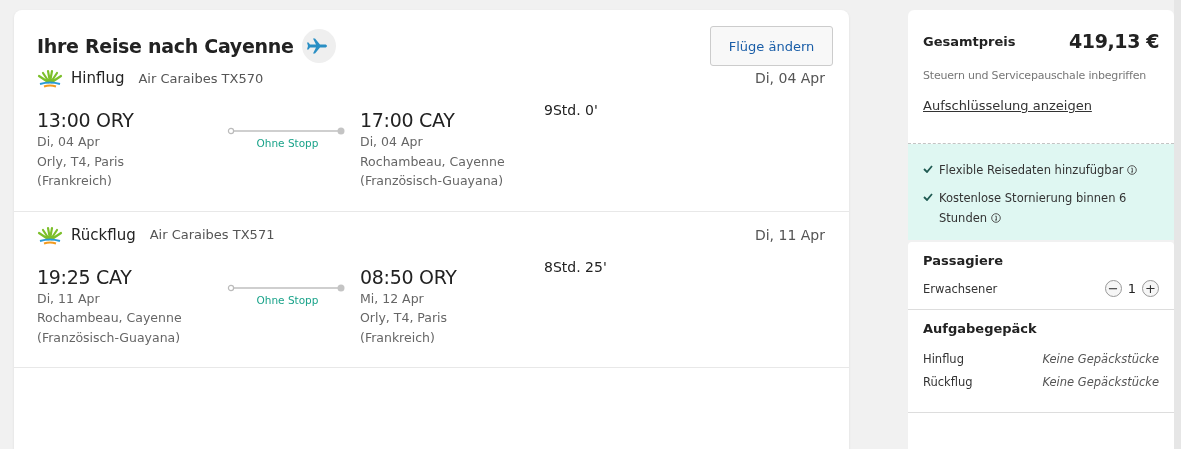 The image size is (1181, 449). I want to click on trip-title: Ihre Reise nach Cayenne, so click(165, 46).